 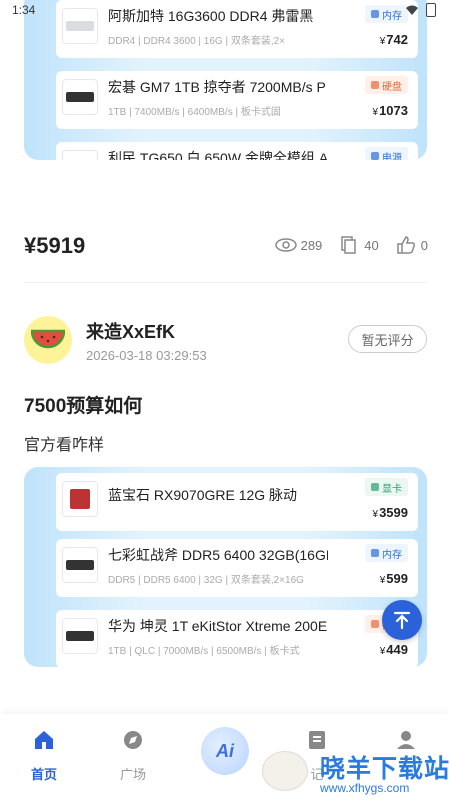 I want to click on total-price: ¥5919, so click(x=55, y=245).